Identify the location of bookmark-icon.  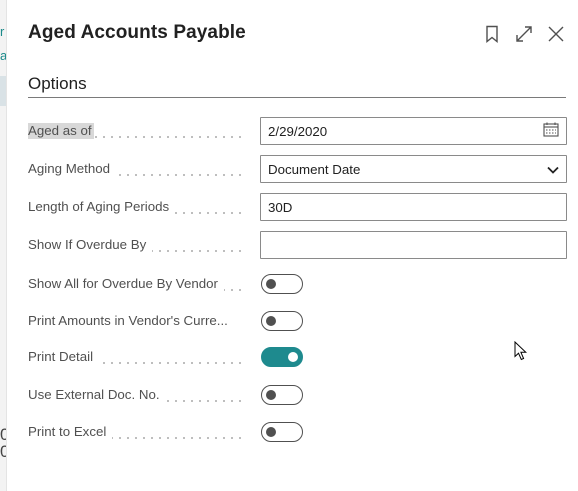
(492, 34).